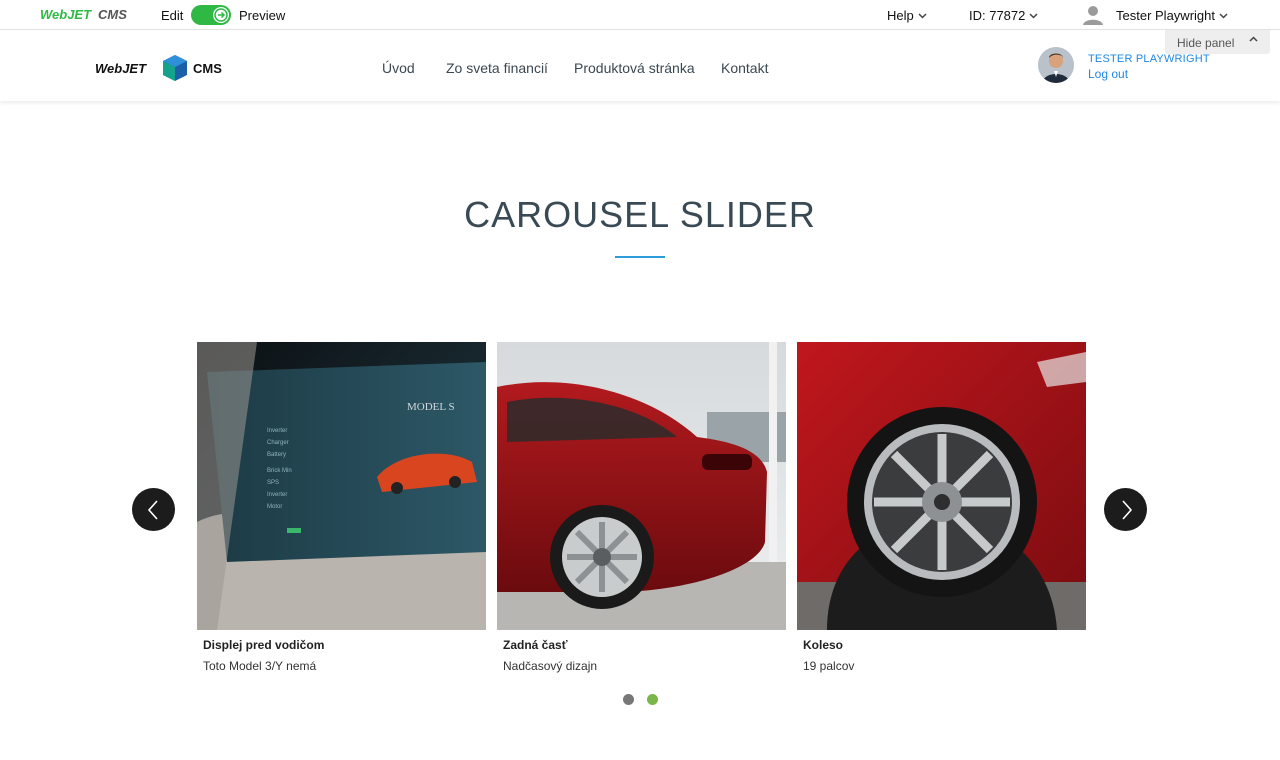 This screenshot has width=1280, height=760. Describe the element at coordinates (172, 15) in the screenshot. I see `edit-label: Edit` at that location.